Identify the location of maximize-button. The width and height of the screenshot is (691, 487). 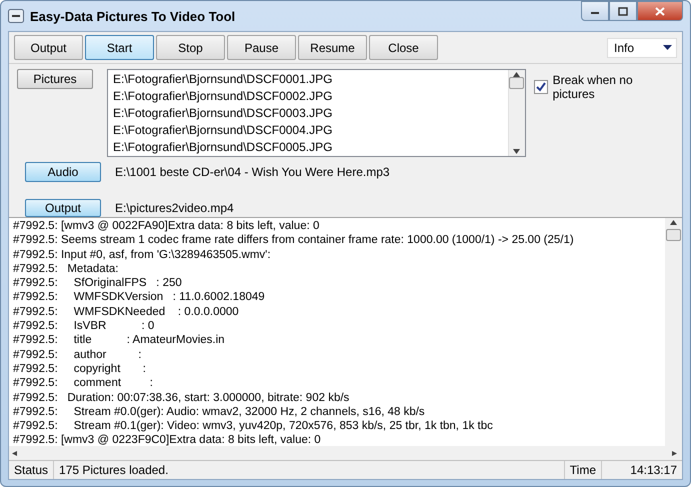
(623, 11).